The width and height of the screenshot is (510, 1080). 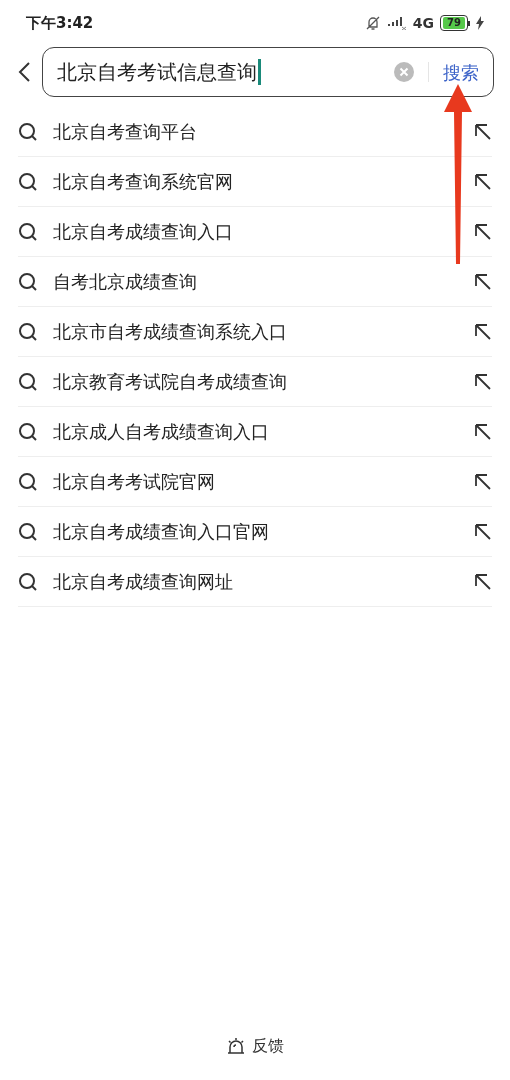 What do you see at coordinates (236, 1046) in the screenshot?
I see `alarm-icon` at bounding box center [236, 1046].